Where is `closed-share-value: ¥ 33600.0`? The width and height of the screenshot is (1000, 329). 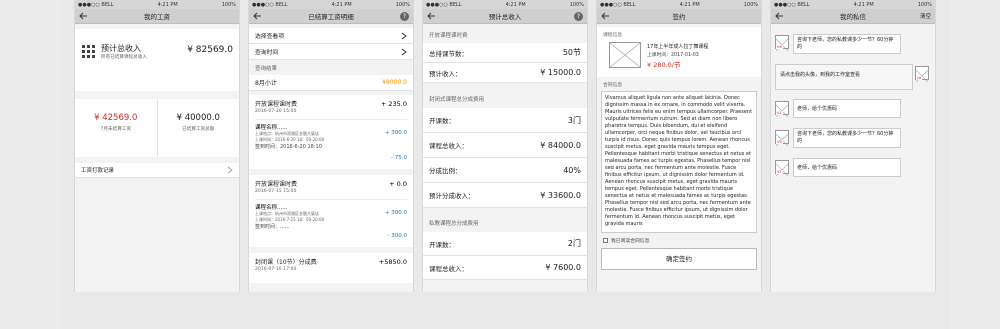
closed-share-value: ¥ 33600.0 is located at coordinates (560, 195).